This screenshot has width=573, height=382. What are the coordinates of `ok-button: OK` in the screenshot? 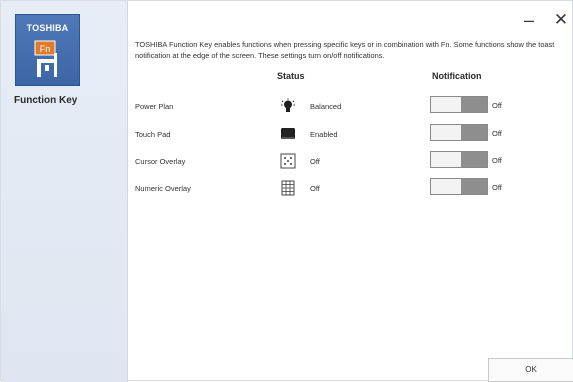 It's located at (530, 370).